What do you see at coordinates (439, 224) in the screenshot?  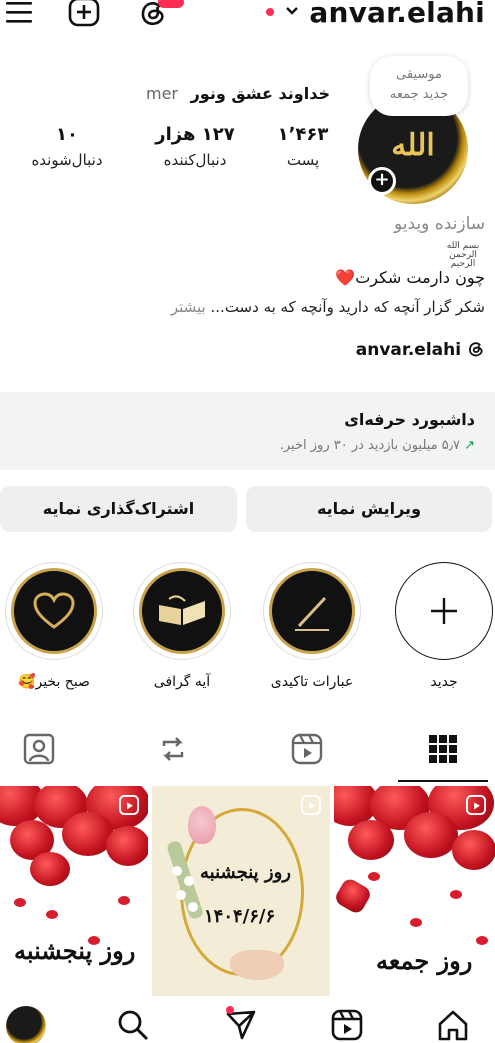 I see `profile-category: سازنده ویدیو` at bounding box center [439, 224].